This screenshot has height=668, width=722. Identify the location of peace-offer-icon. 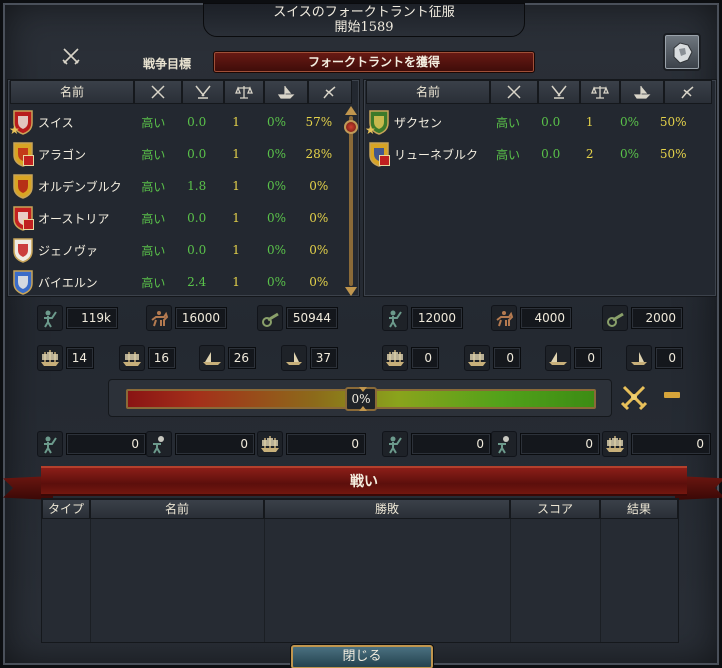
(634, 397).